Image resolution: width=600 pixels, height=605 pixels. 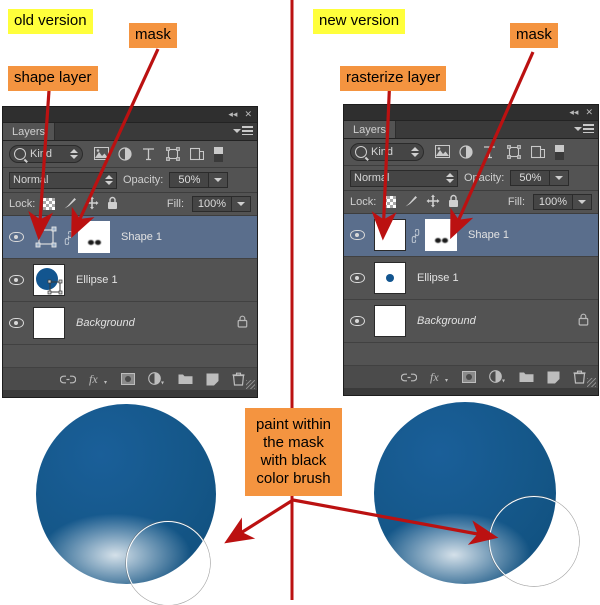 What do you see at coordinates (259, 521) in the screenshot?
I see `arrow-note-to-left-circle` at bounding box center [259, 521].